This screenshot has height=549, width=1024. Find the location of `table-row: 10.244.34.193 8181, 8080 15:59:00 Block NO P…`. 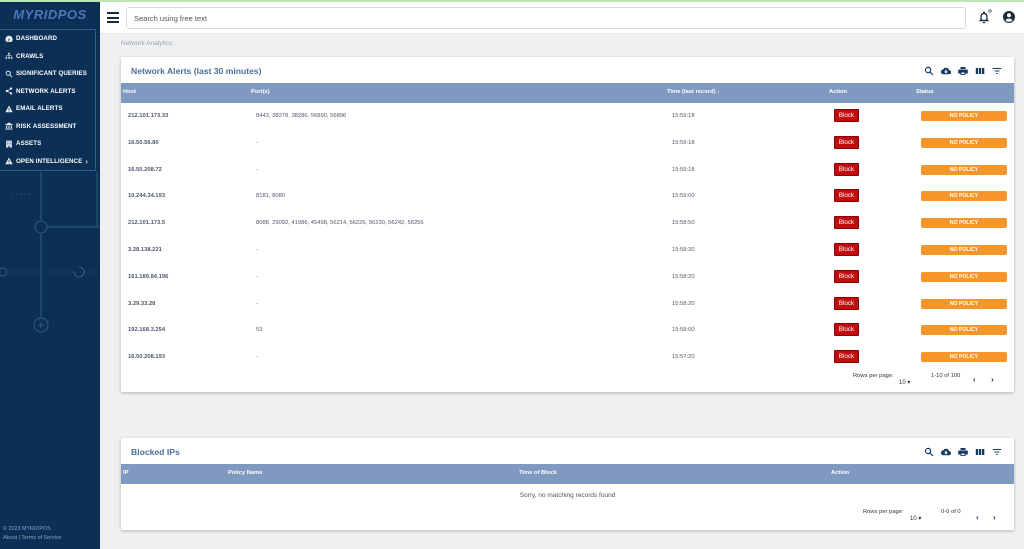

table-row: 10.244.34.193 8181, 8080 15:59:00 Block NO P… is located at coordinates (567, 196).